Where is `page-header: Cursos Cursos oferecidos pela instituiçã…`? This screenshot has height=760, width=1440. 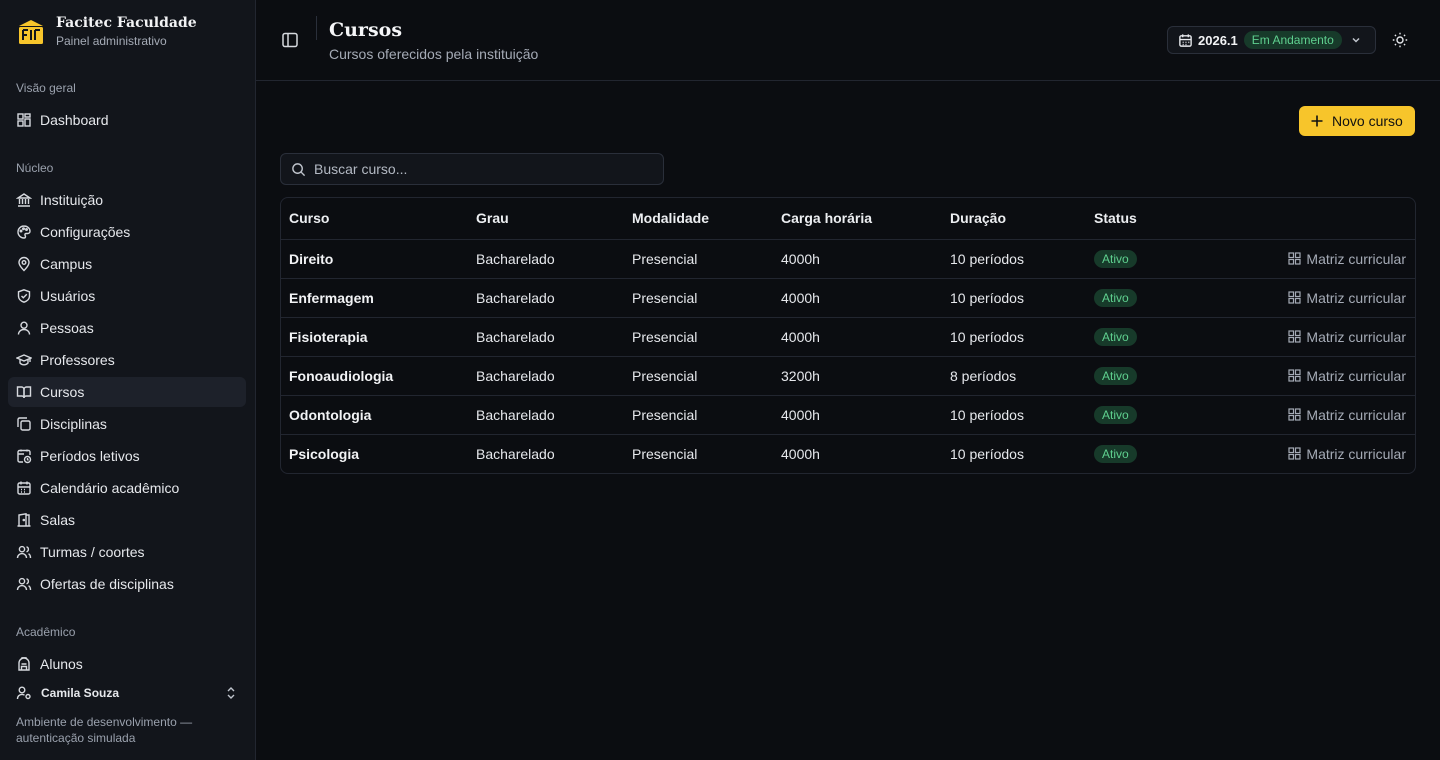 page-header: Cursos Cursos oferecidos pela instituiçã… is located at coordinates (848, 40).